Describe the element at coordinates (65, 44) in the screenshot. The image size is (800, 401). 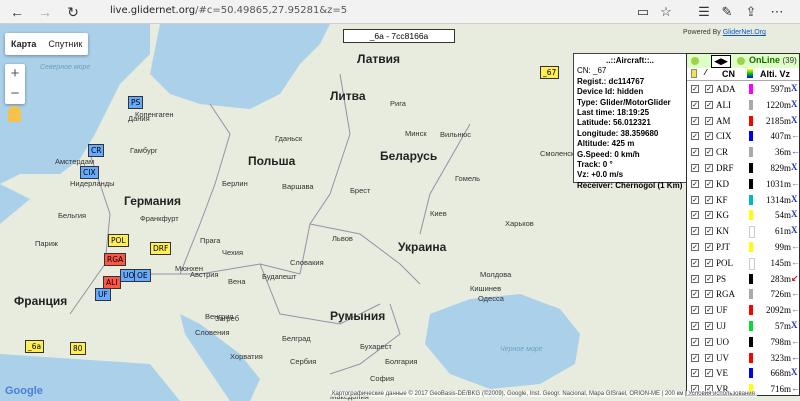
I see `satellite-type-button: Спутник` at that location.